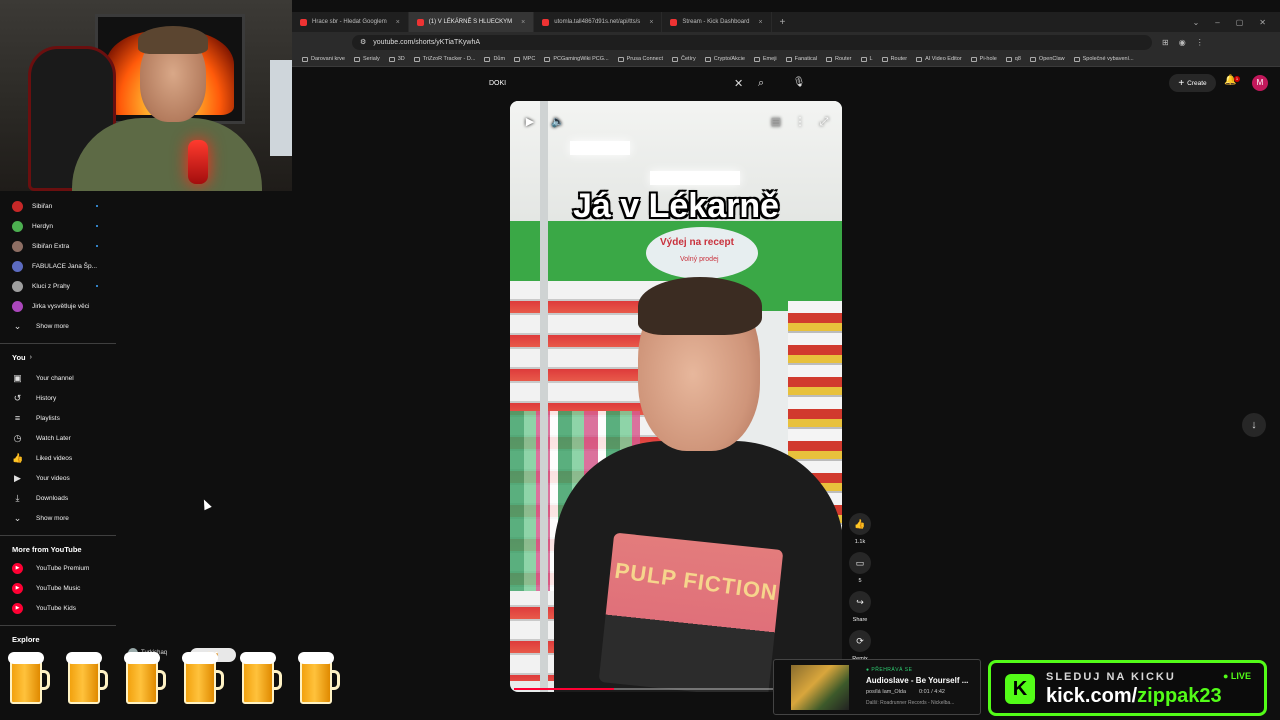 This screenshot has height=720, width=1280. Describe the element at coordinates (860, 563) in the screenshot. I see `comment-icon: ▭` at that location.